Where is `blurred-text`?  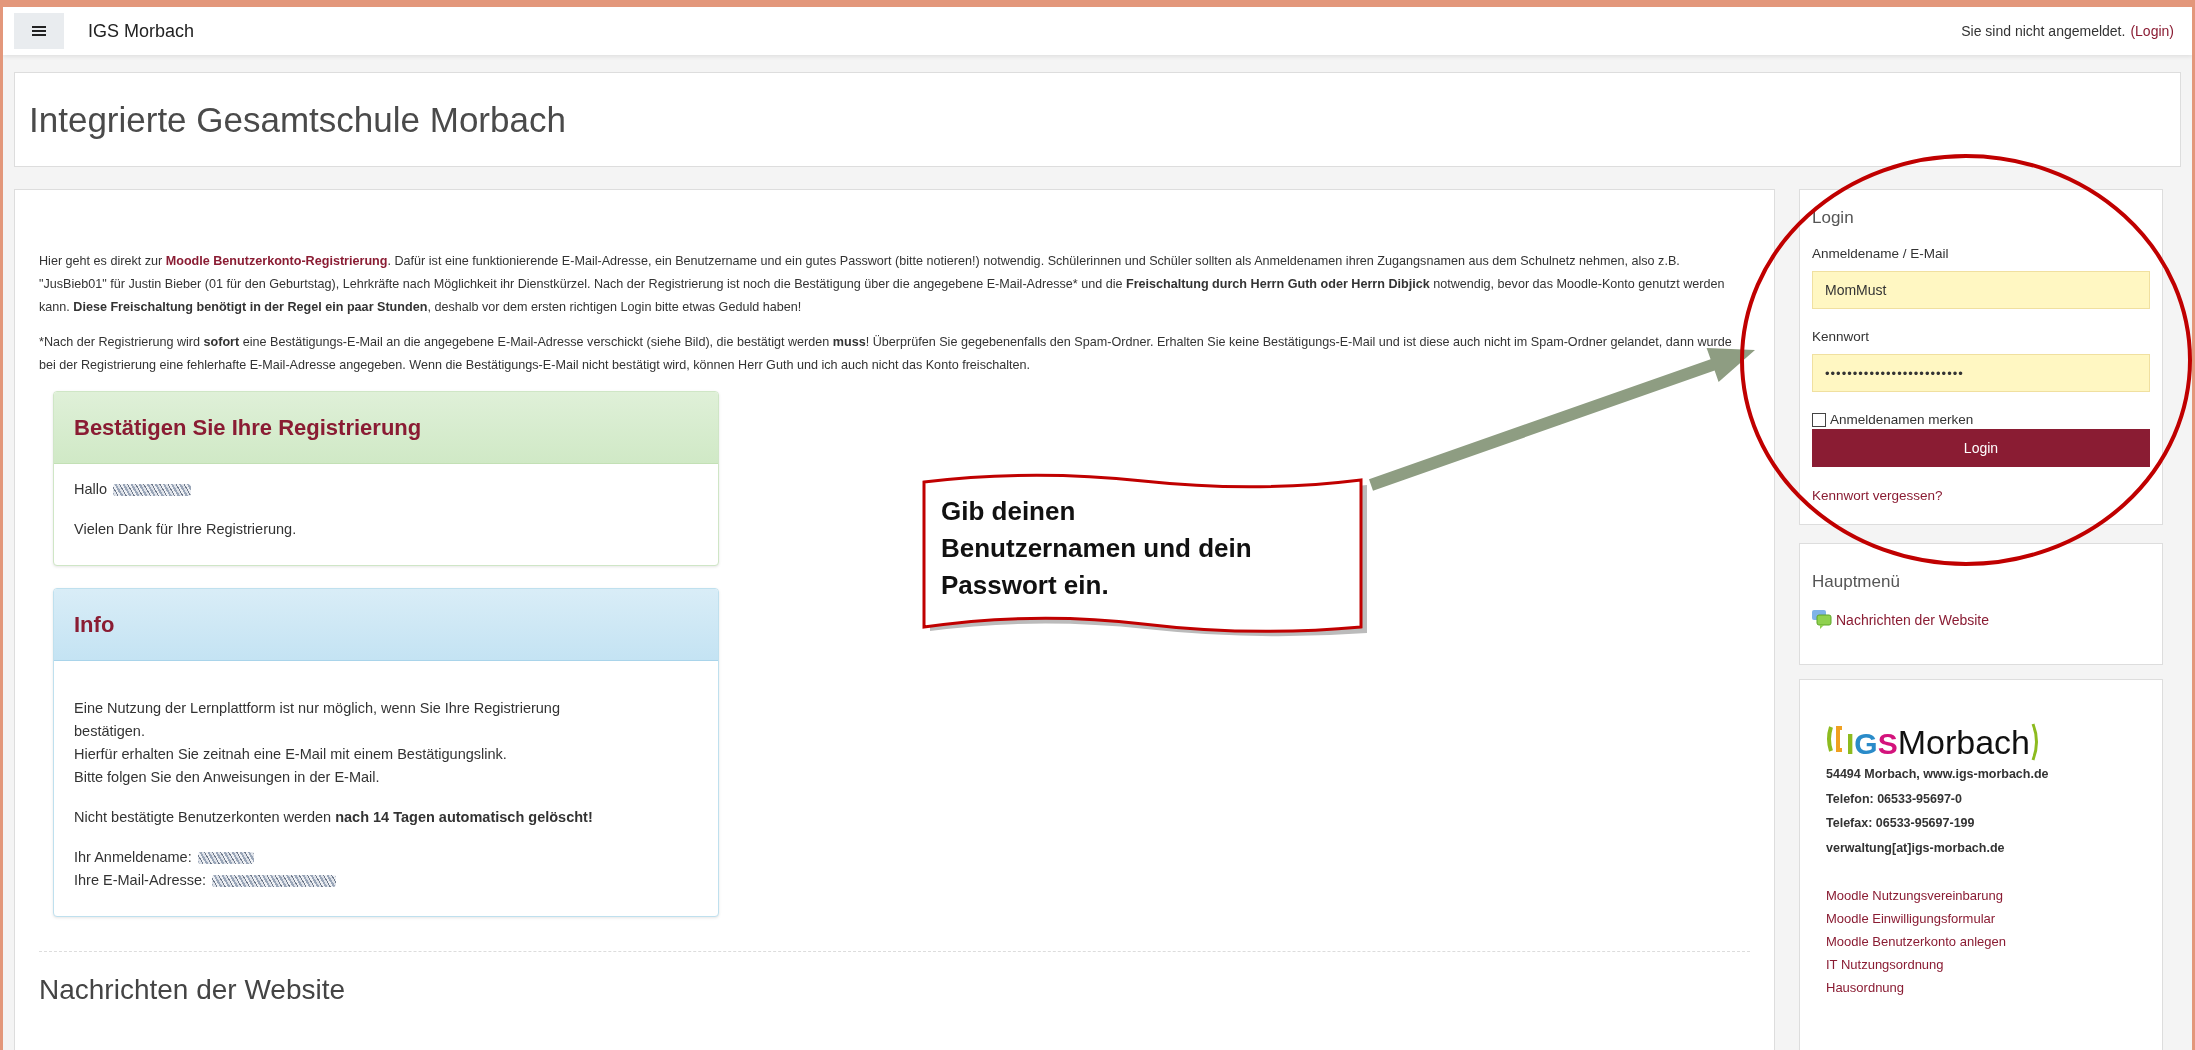 blurred-text is located at coordinates (225, 857).